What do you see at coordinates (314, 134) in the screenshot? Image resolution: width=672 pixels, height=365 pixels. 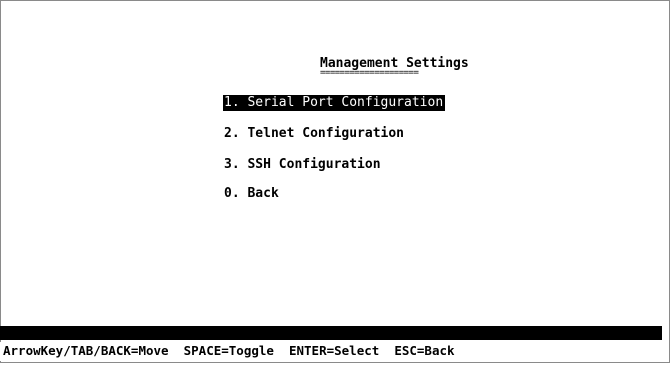 I see `menu-item-telnet-configuration: 2. Telnet Configuration` at bounding box center [314, 134].